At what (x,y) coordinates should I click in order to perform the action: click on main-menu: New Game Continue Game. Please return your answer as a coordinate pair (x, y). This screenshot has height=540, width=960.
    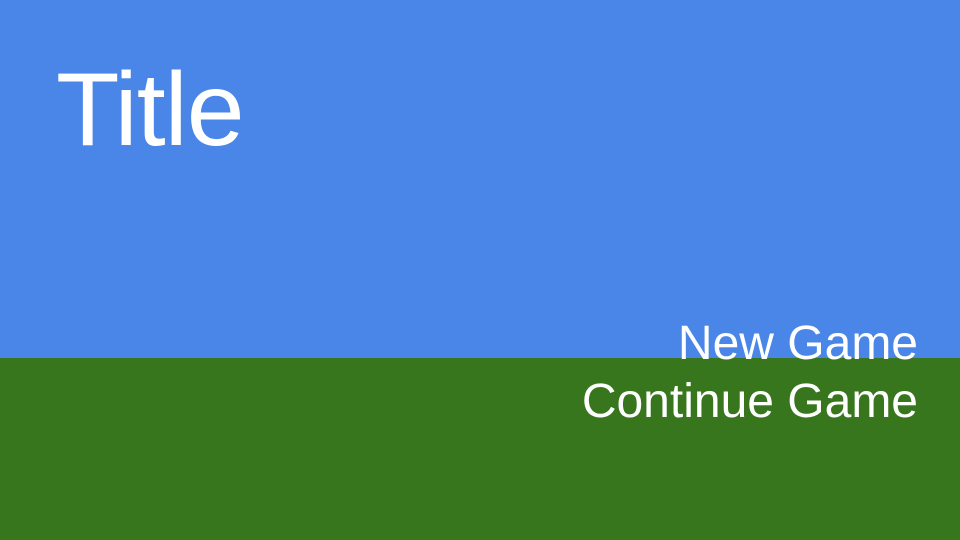
    Looking at the image, I should click on (750, 374).